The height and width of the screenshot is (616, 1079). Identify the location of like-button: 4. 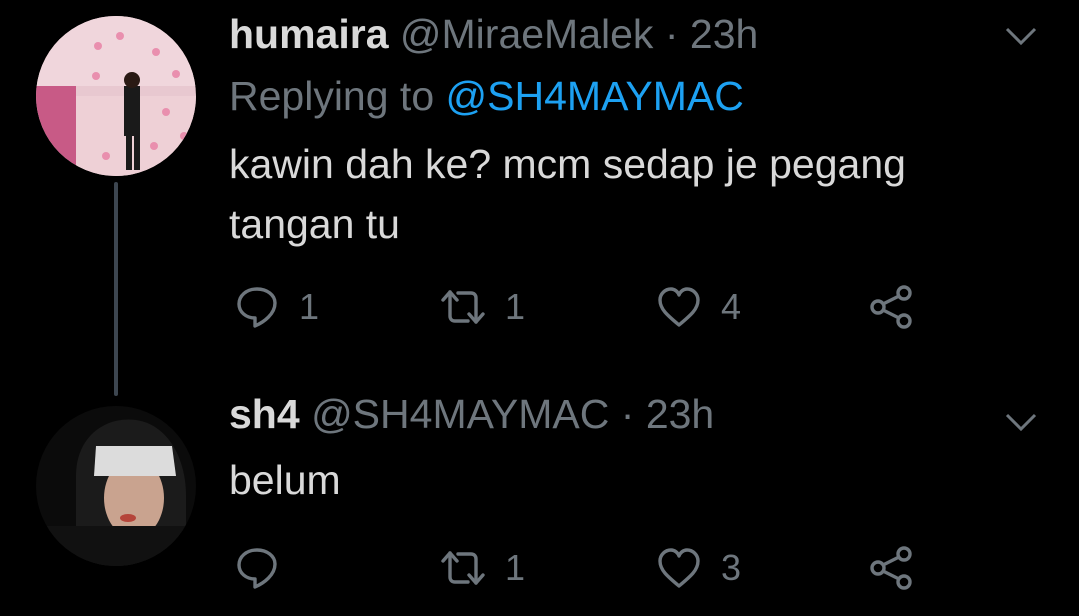
(698, 307).